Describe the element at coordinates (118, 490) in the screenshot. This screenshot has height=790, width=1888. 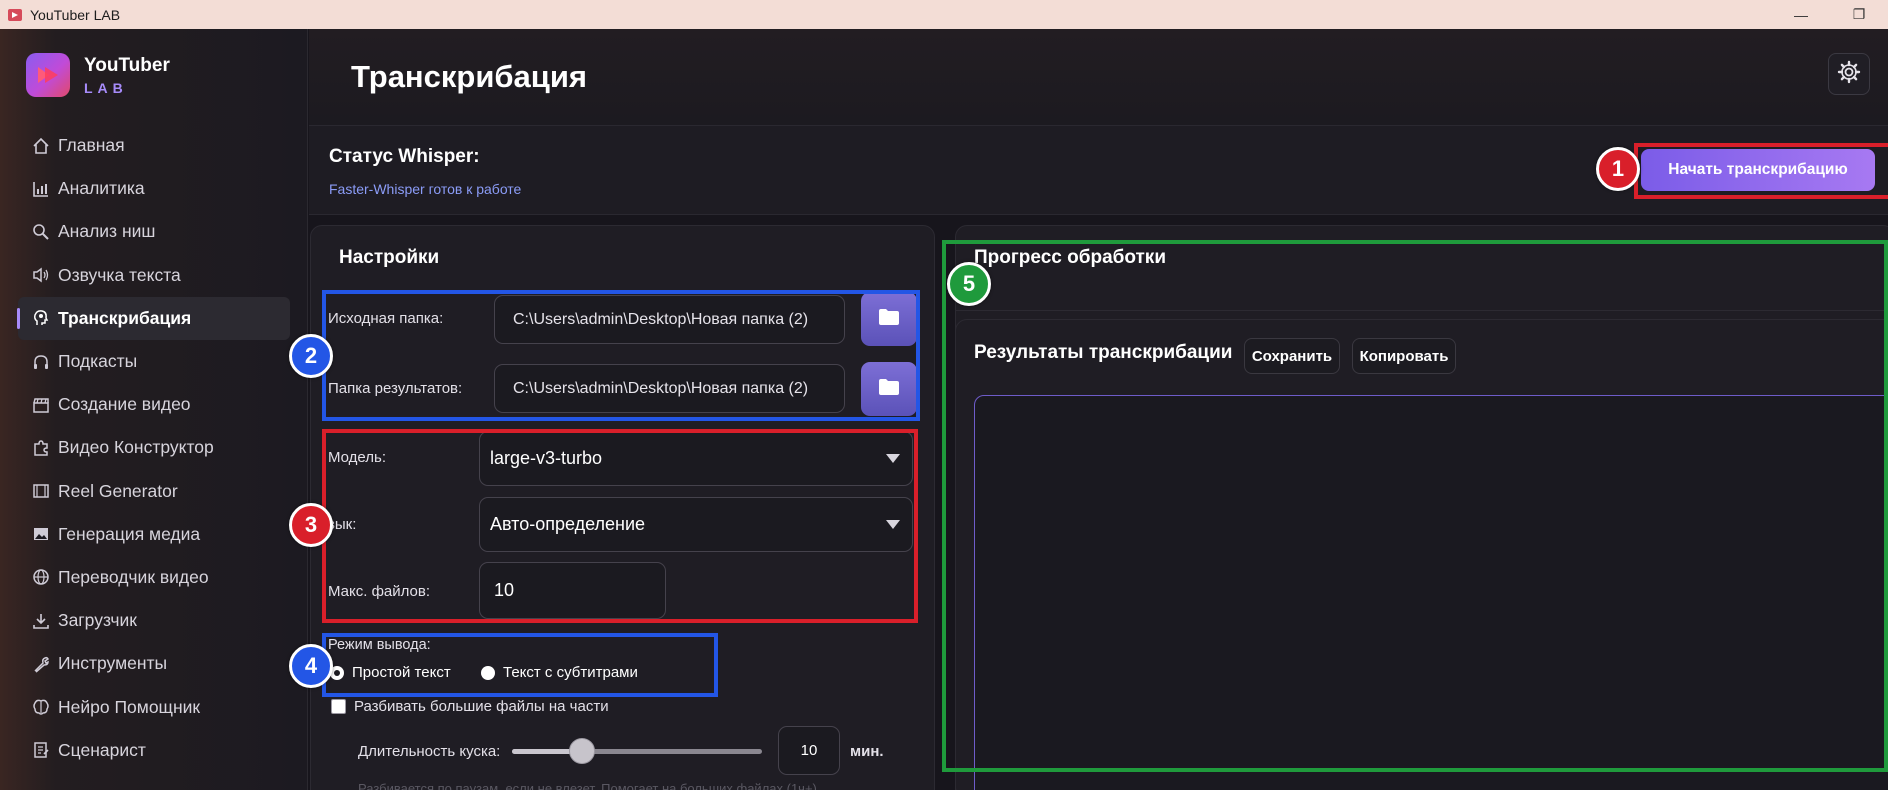
I see `sidebar-item-label: Reel Generator` at that location.